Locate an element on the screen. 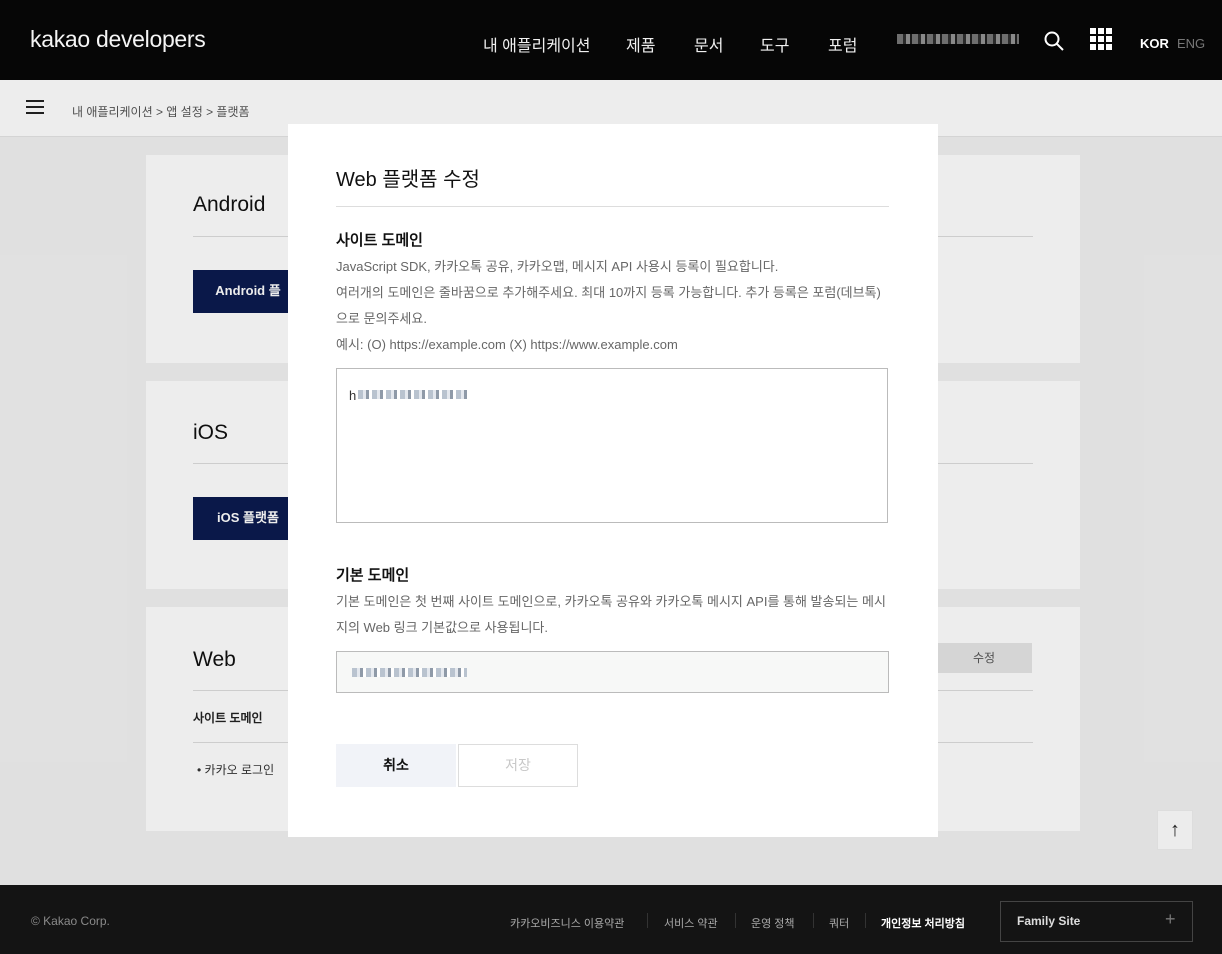 This screenshot has width=1222, height=954. scroll-to-top-button: ↑ is located at coordinates (1175, 830).